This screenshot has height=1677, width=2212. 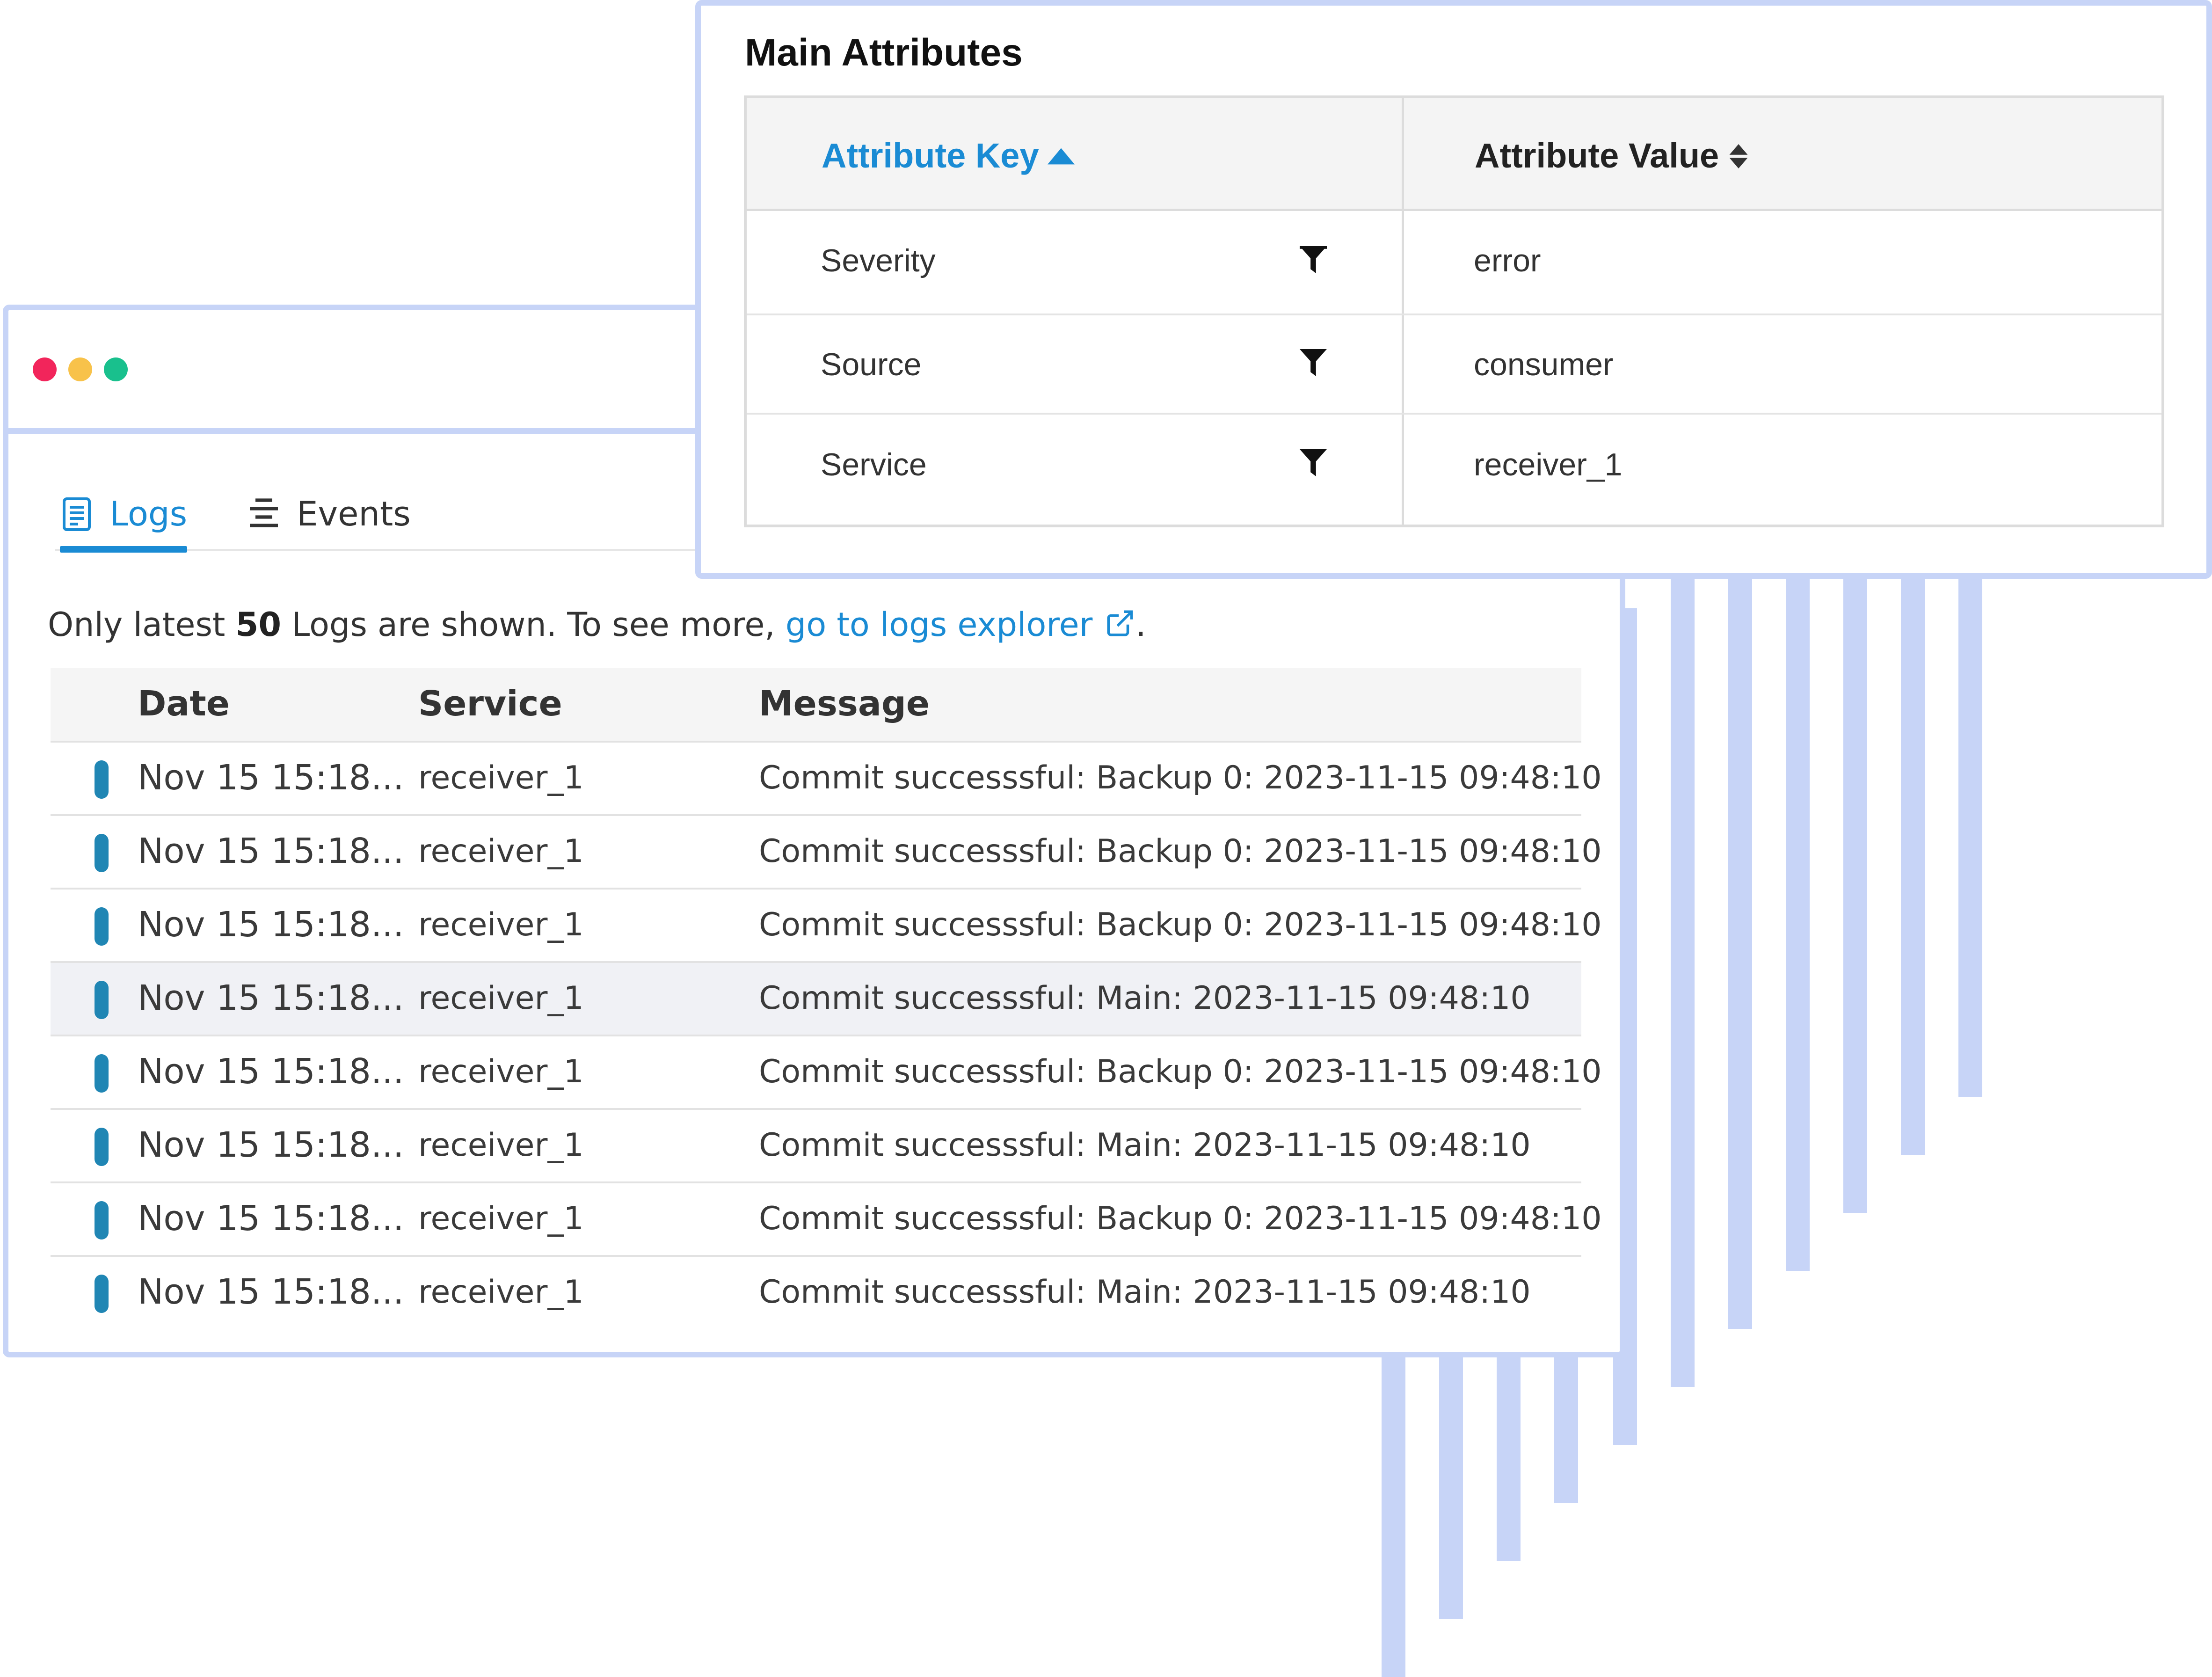 What do you see at coordinates (939, 624) in the screenshot?
I see `logs-explorer-link: go to logs explorer` at bounding box center [939, 624].